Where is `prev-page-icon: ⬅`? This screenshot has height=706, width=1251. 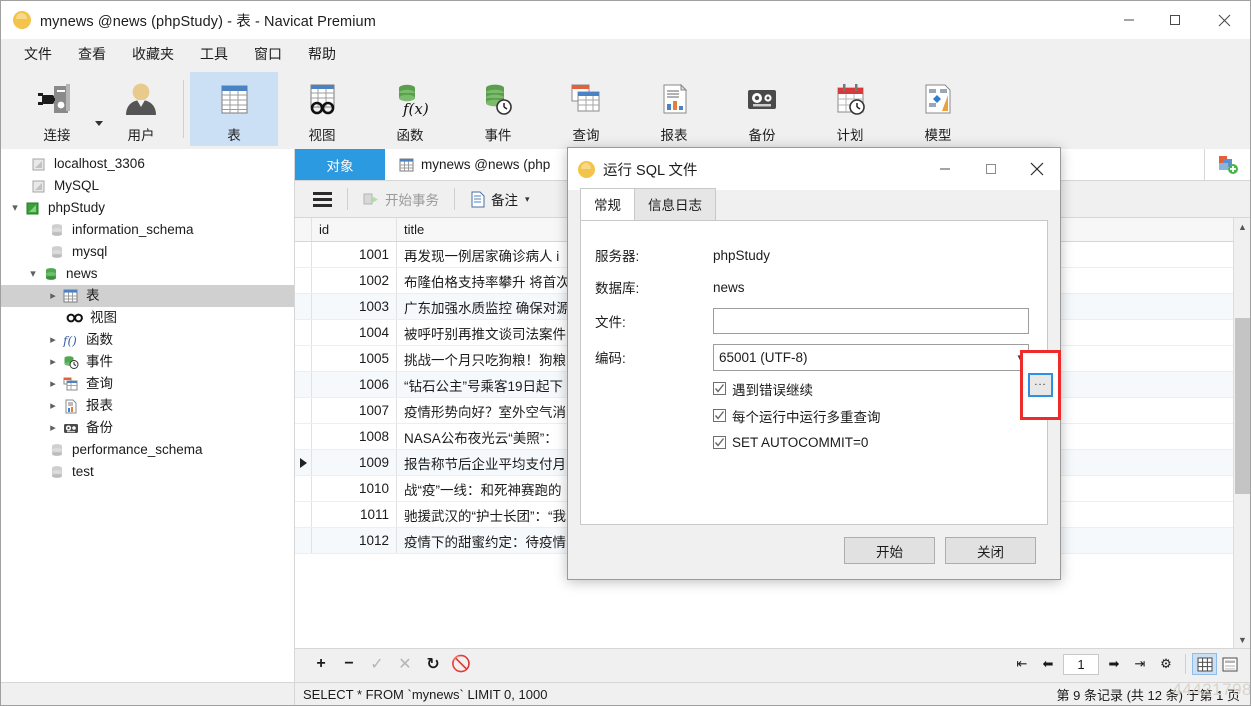 prev-page-icon: ⬅ is located at coordinates (1048, 664).